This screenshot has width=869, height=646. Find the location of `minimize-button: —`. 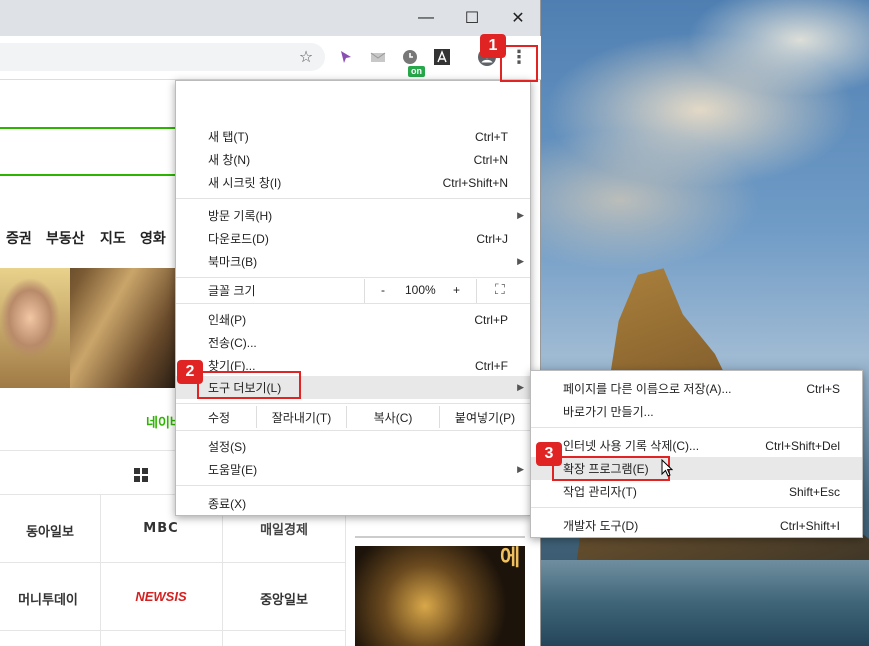

minimize-button: — is located at coordinates (426, 18).